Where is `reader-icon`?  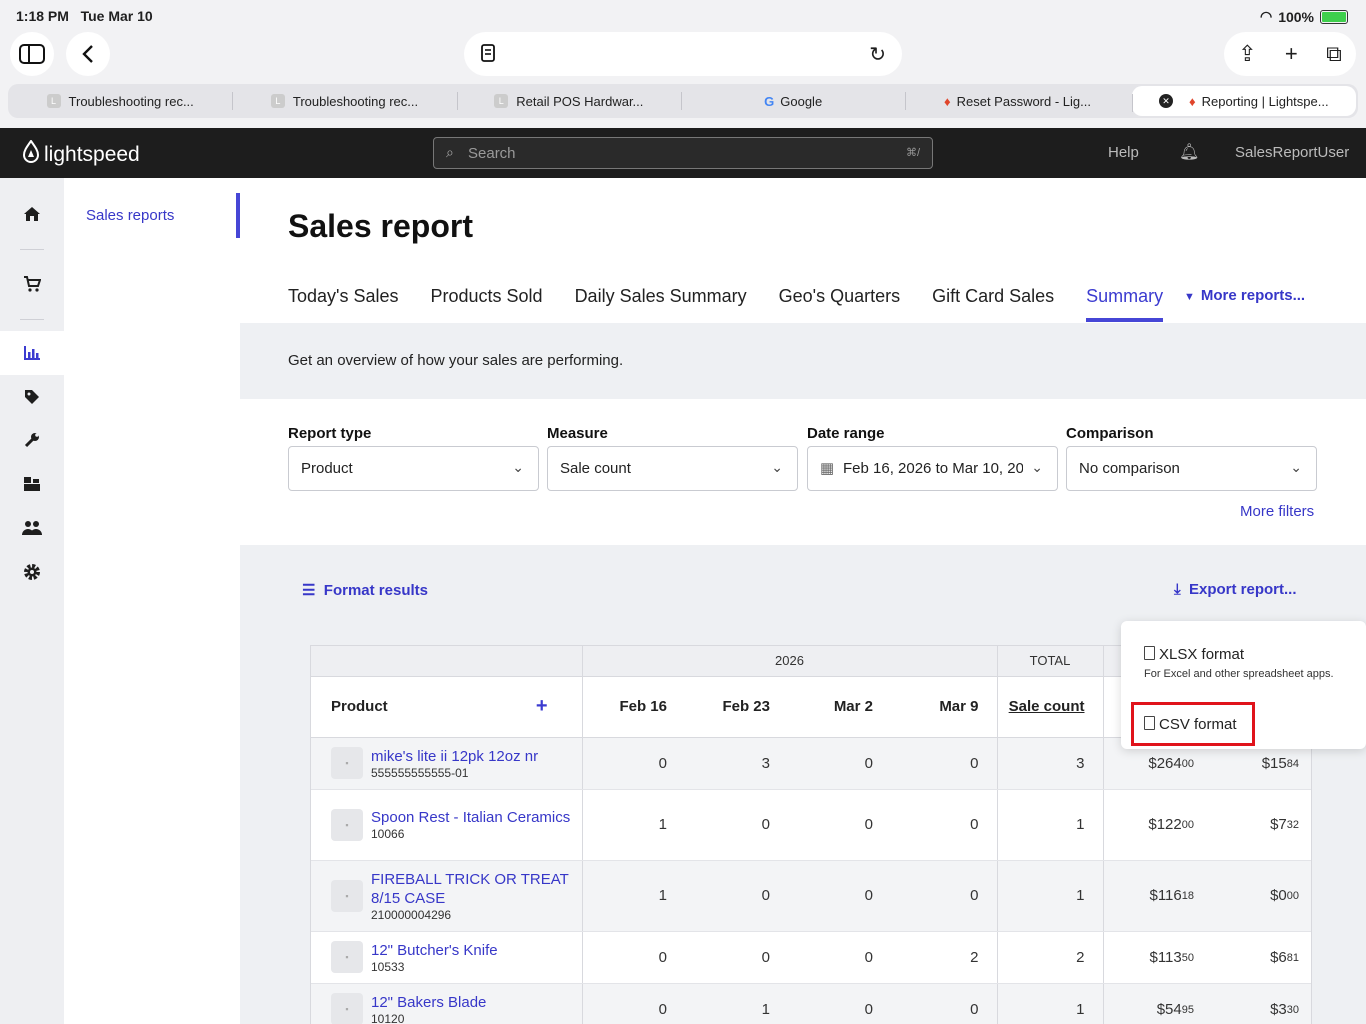 reader-icon is located at coordinates (488, 55).